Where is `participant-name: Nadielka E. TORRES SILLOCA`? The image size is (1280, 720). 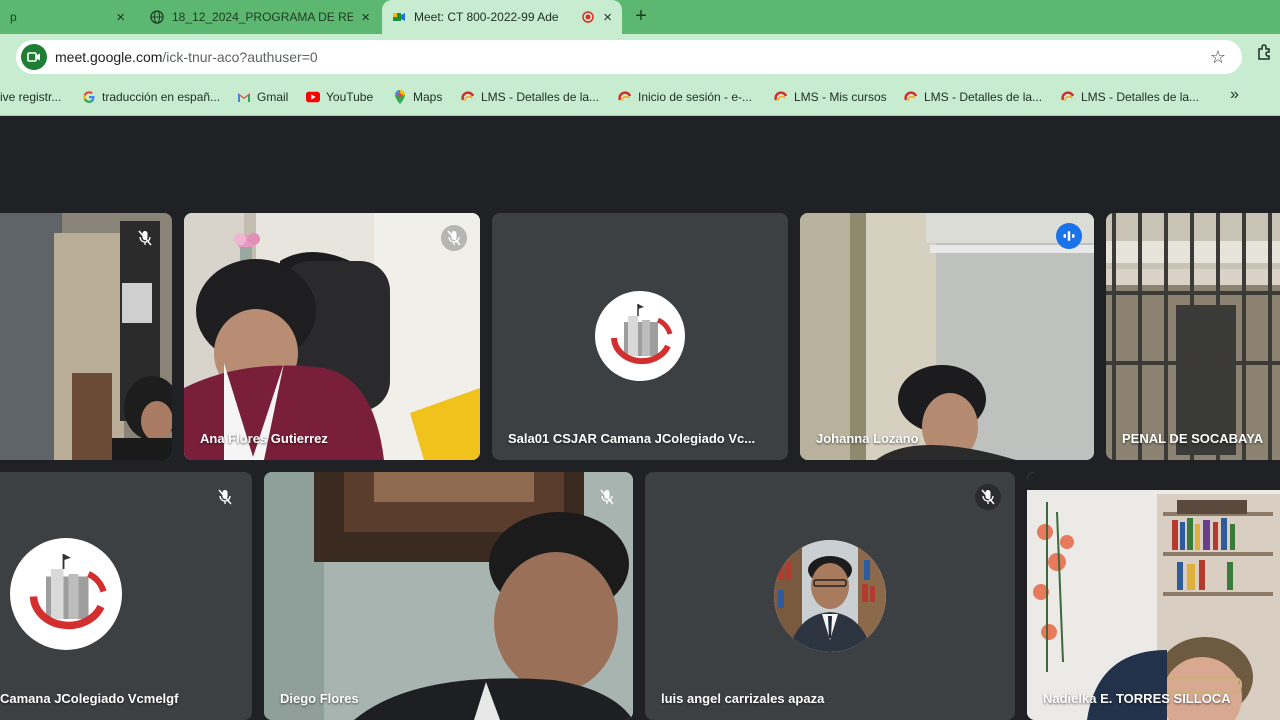 participant-name: Nadielka E. TORRES SILLOCA is located at coordinates (1137, 698).